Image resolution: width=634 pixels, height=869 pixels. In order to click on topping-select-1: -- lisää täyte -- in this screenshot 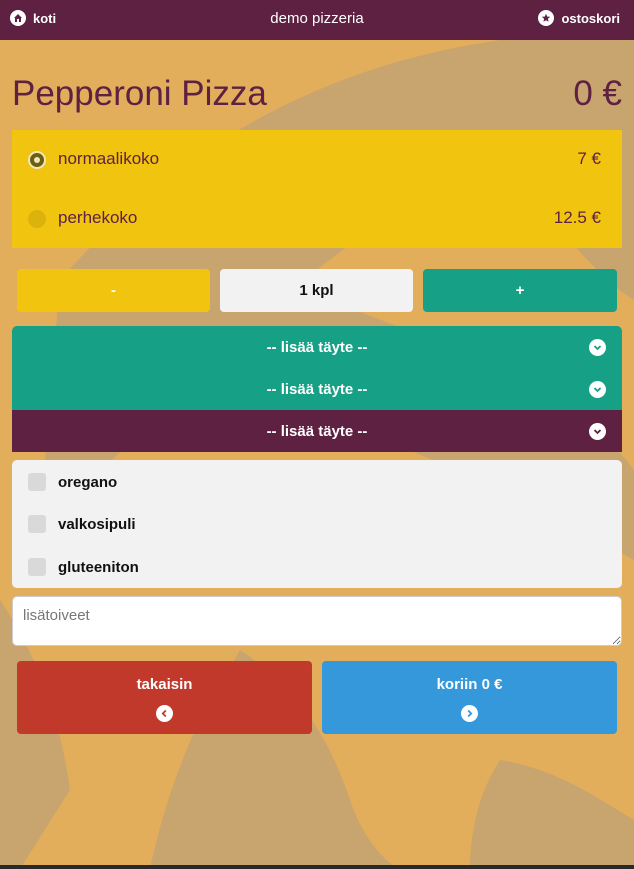, I will do `click(317, 347)`.